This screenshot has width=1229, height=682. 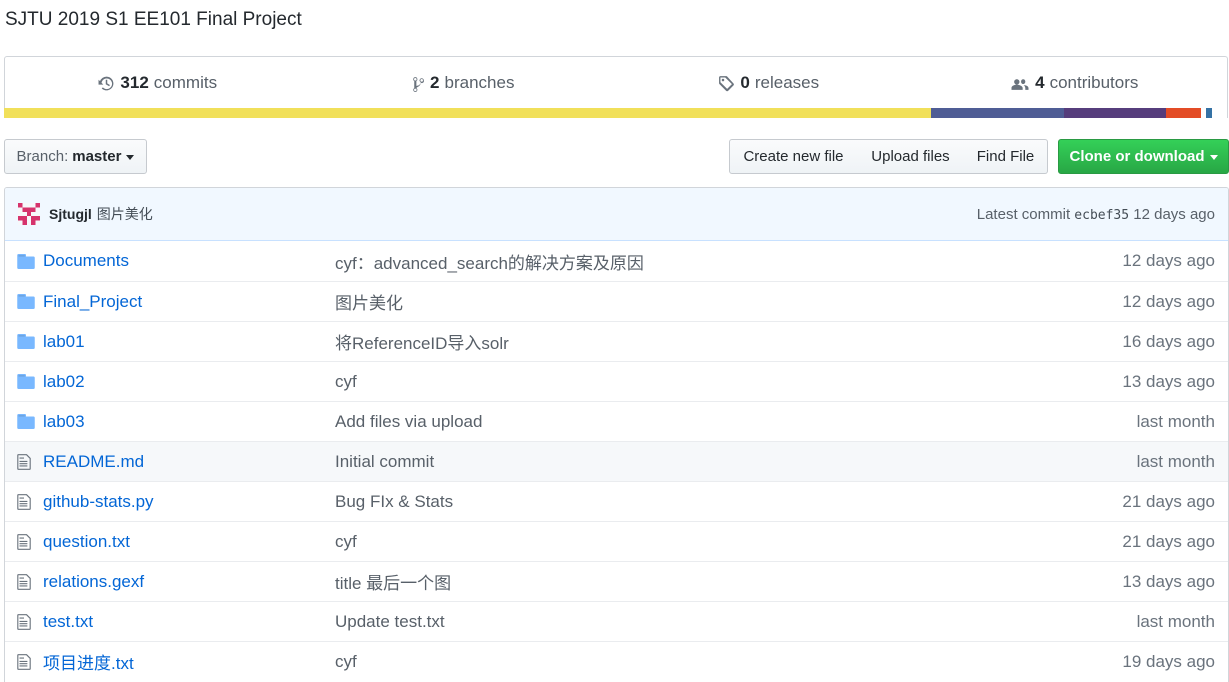 What do you see at coordinates (384, 462) in the screenshot?
I see `file-commit-message: Initial commit` at bounding box center [384, 462].